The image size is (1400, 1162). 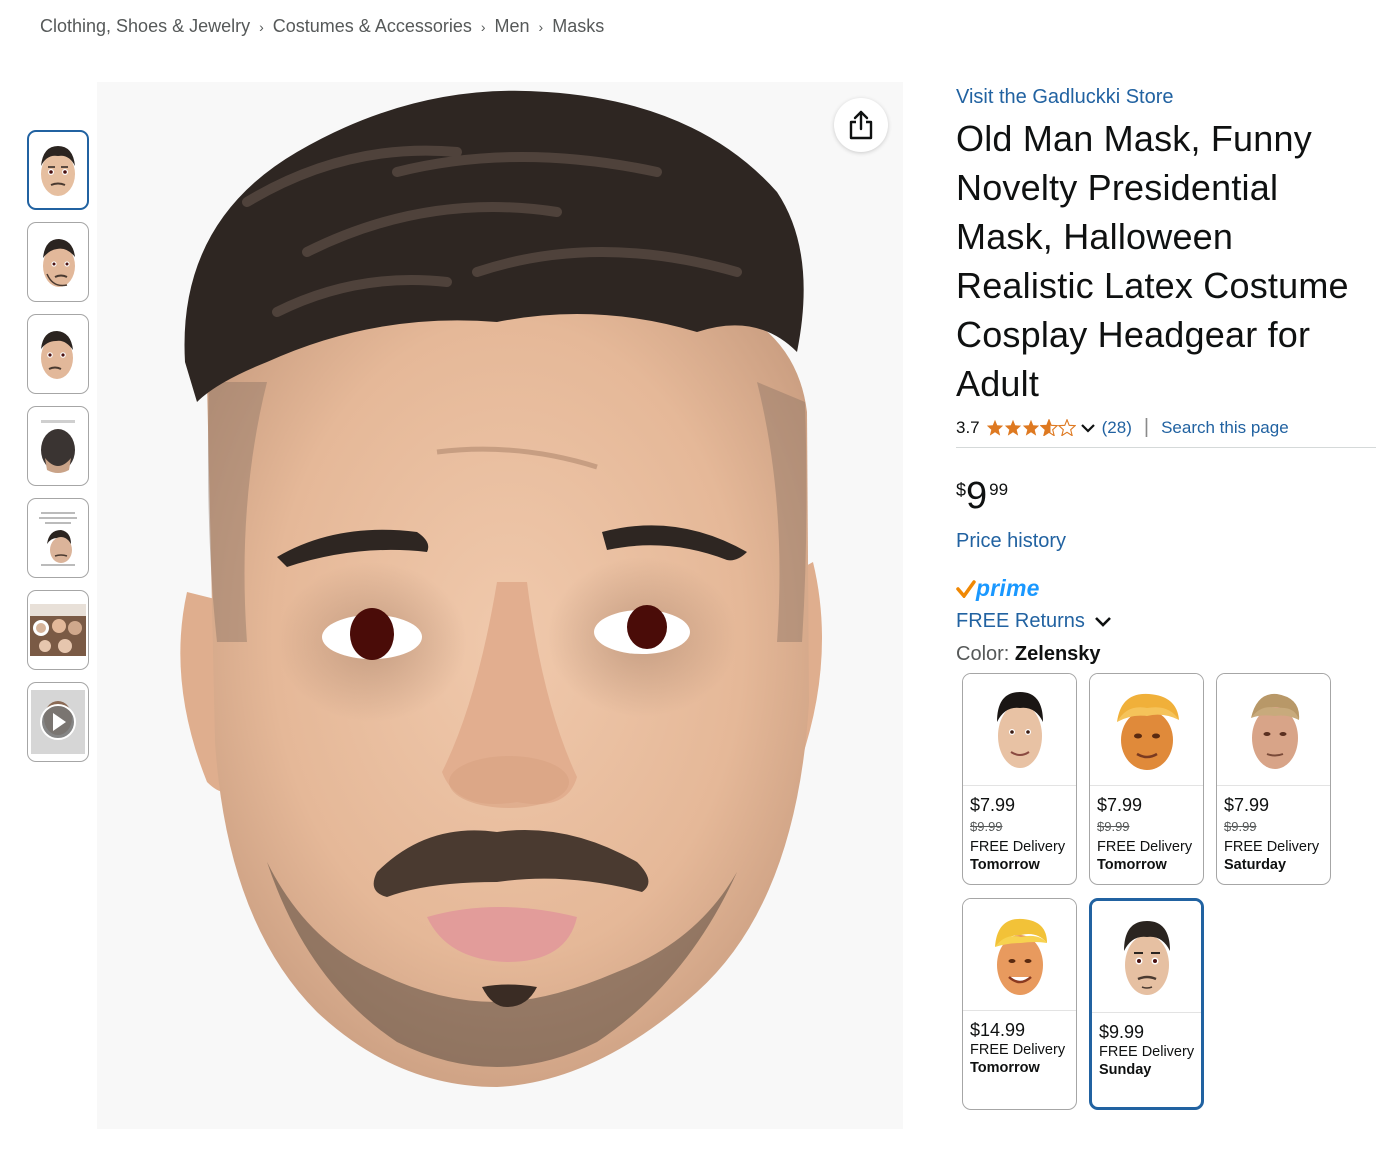 What do you see at coordinates (1167, 654) in the screenshot?
I see `color-selection: Color: Zelensky` at bounding box center [1167, 654].